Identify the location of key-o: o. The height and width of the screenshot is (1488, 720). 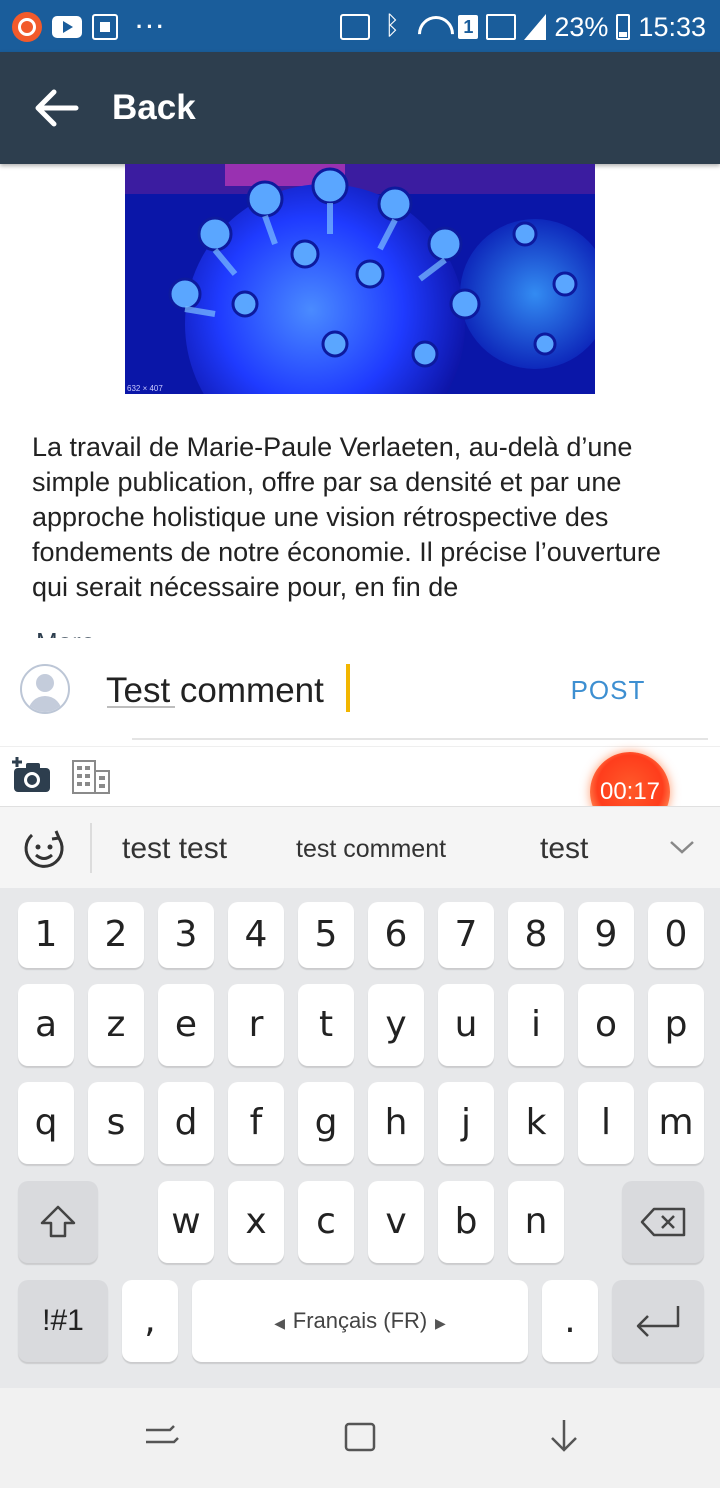
(606, 1025).